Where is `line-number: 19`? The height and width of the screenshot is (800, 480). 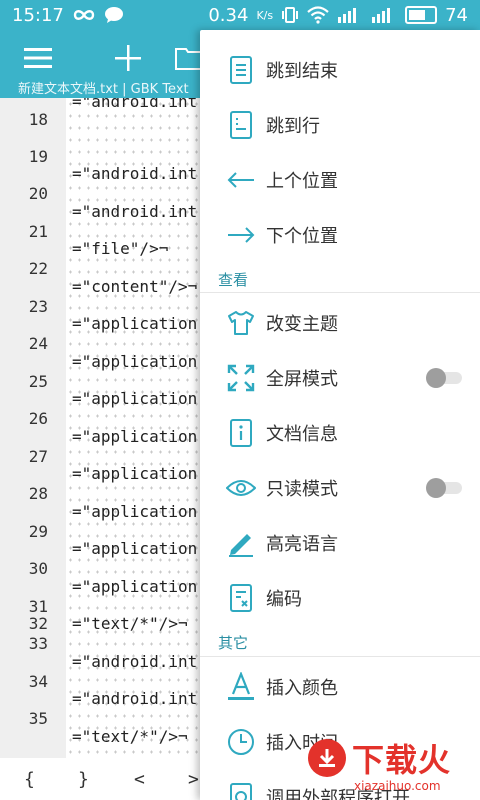 line-number: 19 is located at coordinates (38, 156).